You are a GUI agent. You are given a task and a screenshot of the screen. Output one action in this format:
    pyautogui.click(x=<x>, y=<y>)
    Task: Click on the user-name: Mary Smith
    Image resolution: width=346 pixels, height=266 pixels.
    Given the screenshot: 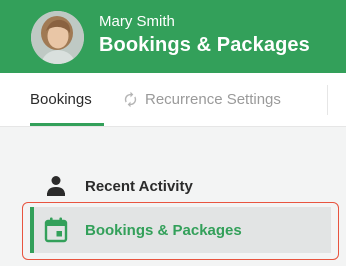 What is the action you would take?
    pyautogui.click(x=137, y=21)
    